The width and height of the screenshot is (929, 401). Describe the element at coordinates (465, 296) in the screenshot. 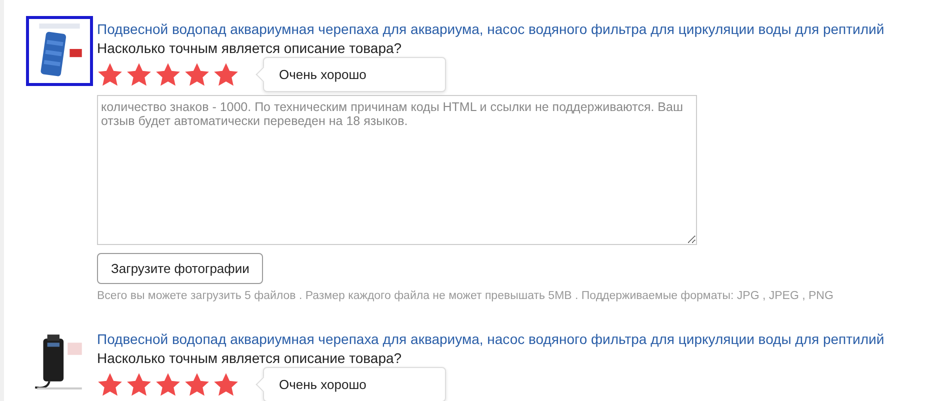

I see `upload-note: Всего вы можете загрузить 5 файлов . Размер каждого файла не может превышать 5MB . Поддерживаемые форматы: JPG , JPEG , PNG` at that location.